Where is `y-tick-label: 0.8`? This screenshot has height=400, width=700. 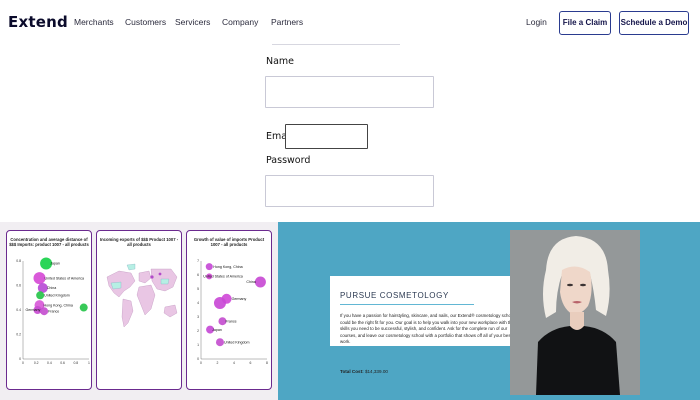
y-tick-label: 0.8 is located at coordinates (18, 261).